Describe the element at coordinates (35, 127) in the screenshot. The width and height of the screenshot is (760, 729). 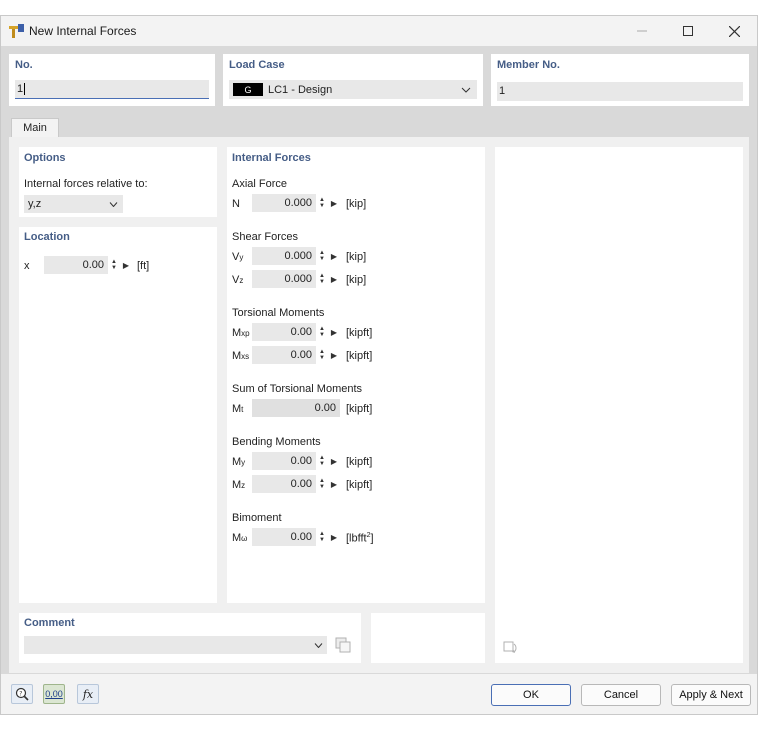
I see `tab-main: Main` at that location.